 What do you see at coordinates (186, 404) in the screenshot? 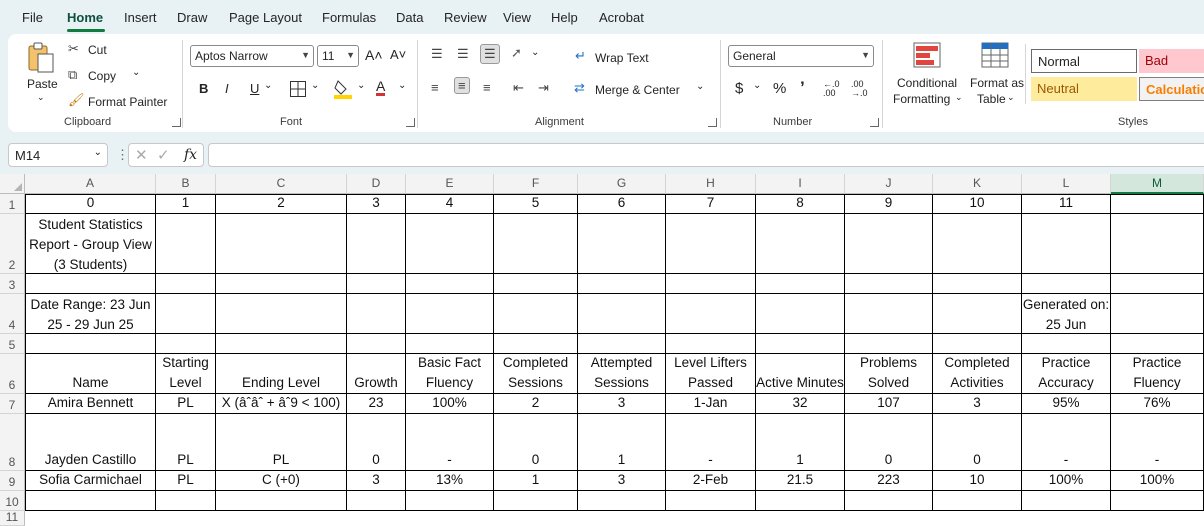
I see `cell-b7: PL` at bounding box center [186, 404].